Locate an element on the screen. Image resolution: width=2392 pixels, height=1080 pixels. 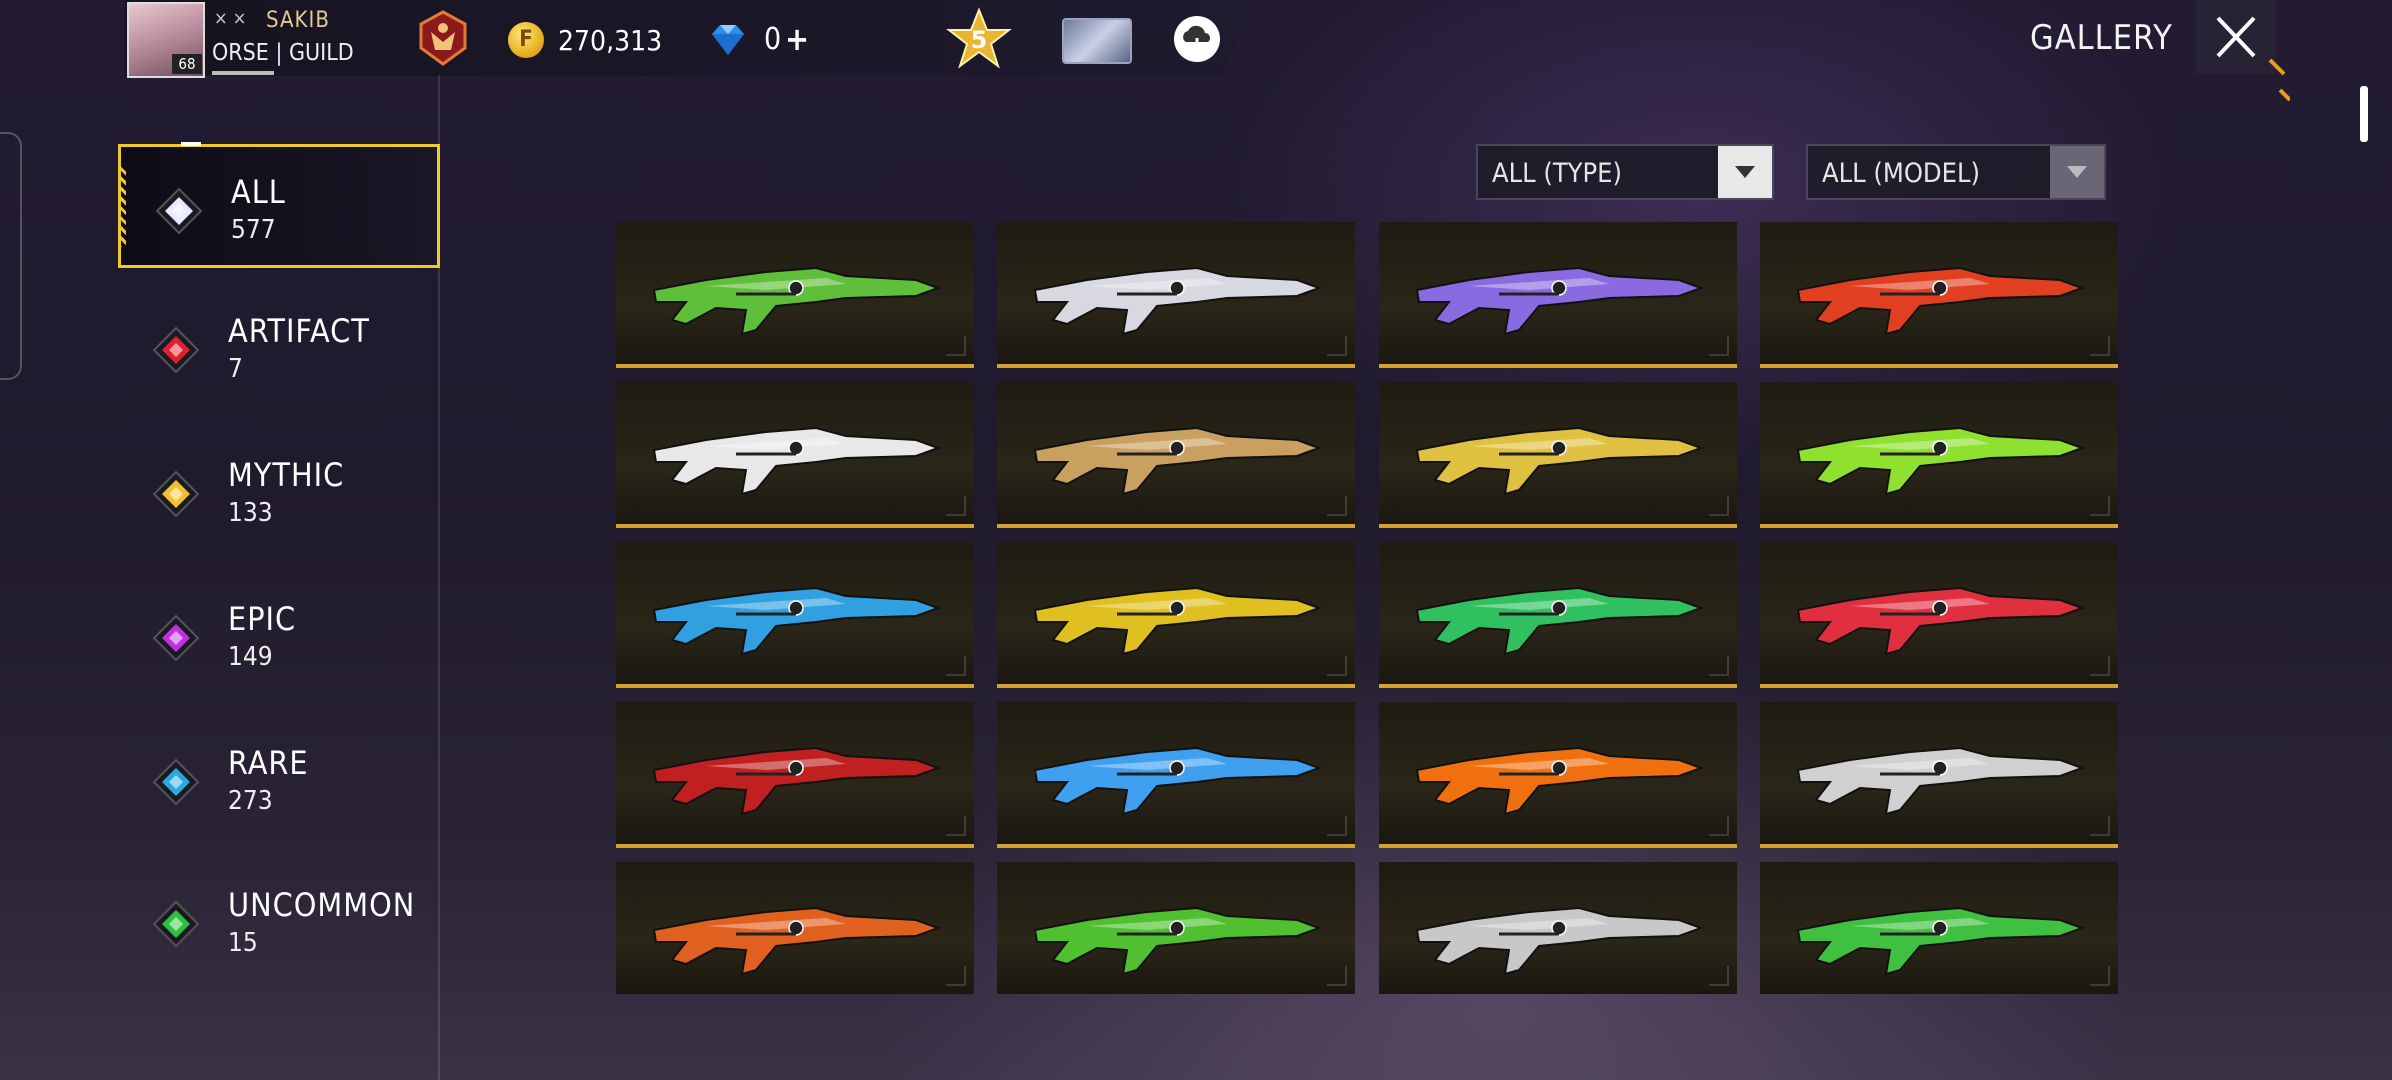
green-sniper-rifle-icon is located at coordinates (796, 301).